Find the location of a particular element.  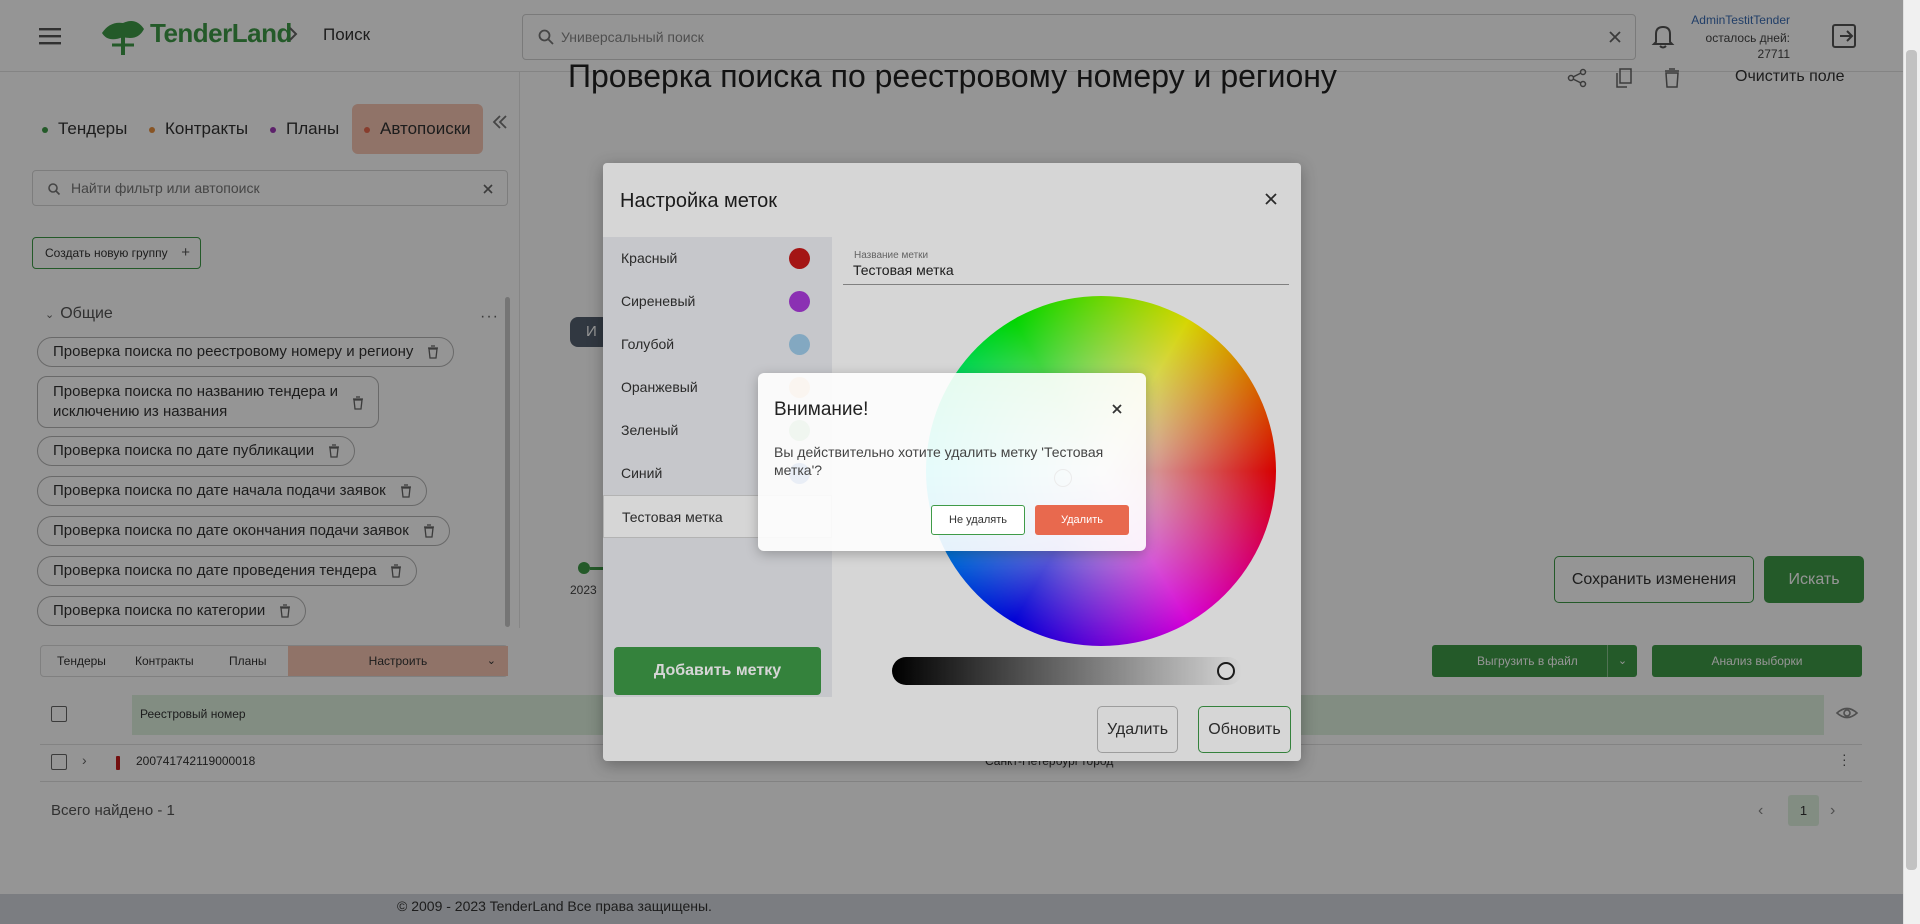

cancel-delete-button: Не удалять is located at coordinates (978, 520).